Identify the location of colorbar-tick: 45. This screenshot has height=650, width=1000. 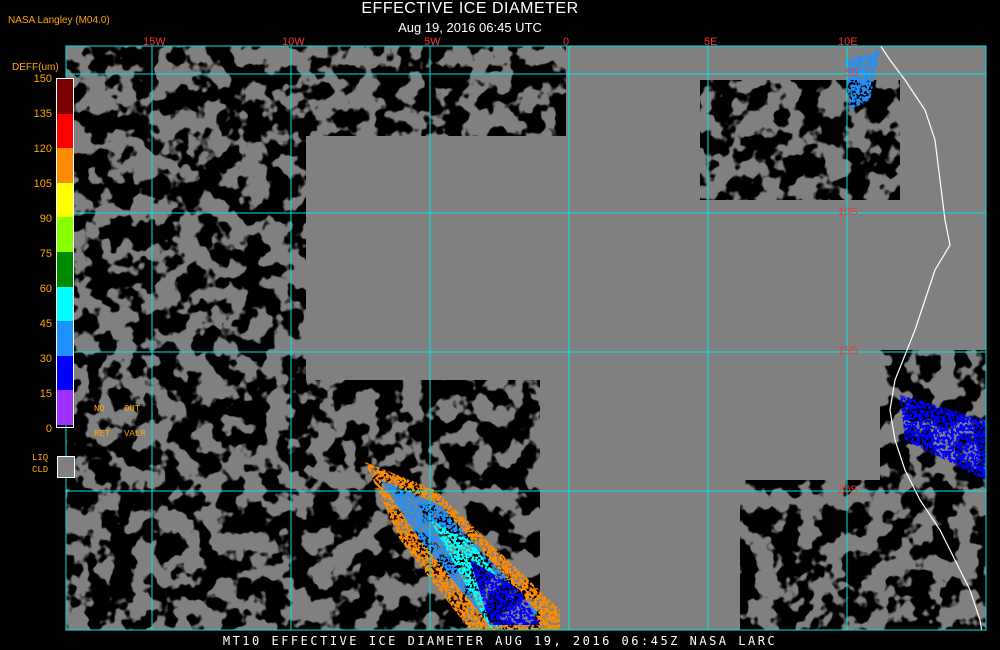
(45, 324).